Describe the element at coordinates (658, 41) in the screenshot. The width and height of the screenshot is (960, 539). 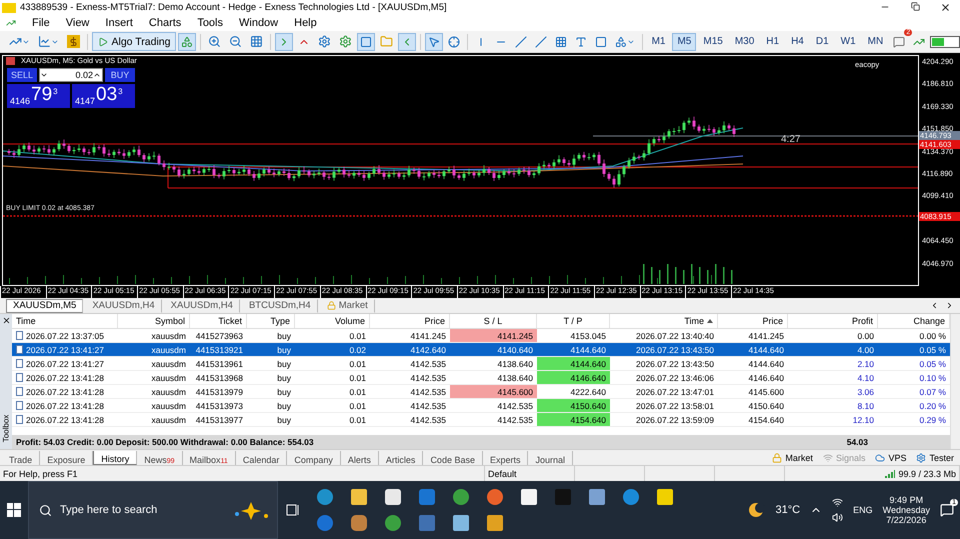
I see `timeframe-button: M1` at that location.